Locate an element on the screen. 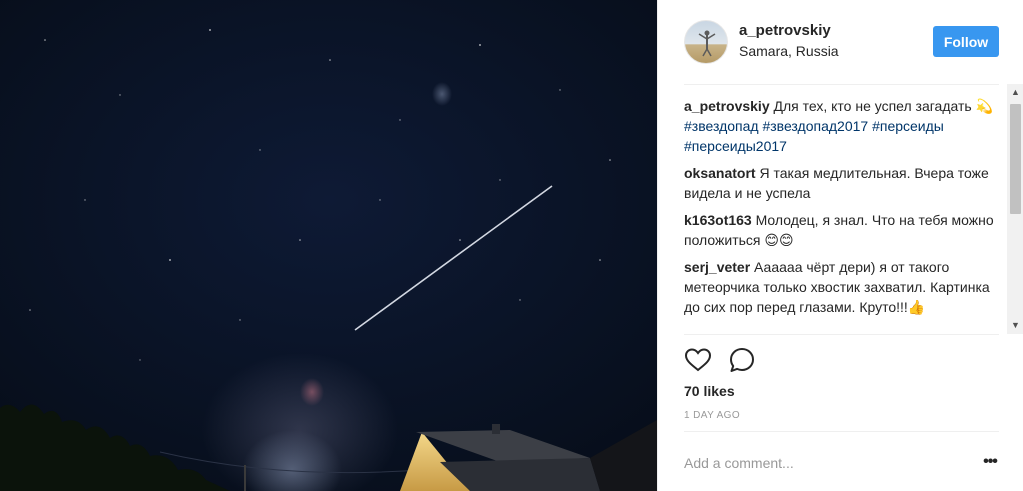  comments-scrollbar: ▲ ▼ is located at coordinates (1015, 209).